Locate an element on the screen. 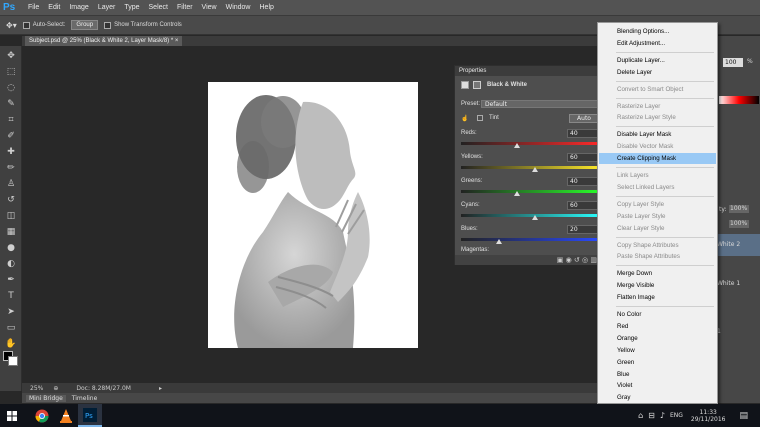 The width and height of the screenshot is (760, 427). menu-item-gray: Gray is located at coordinates (657, 397).